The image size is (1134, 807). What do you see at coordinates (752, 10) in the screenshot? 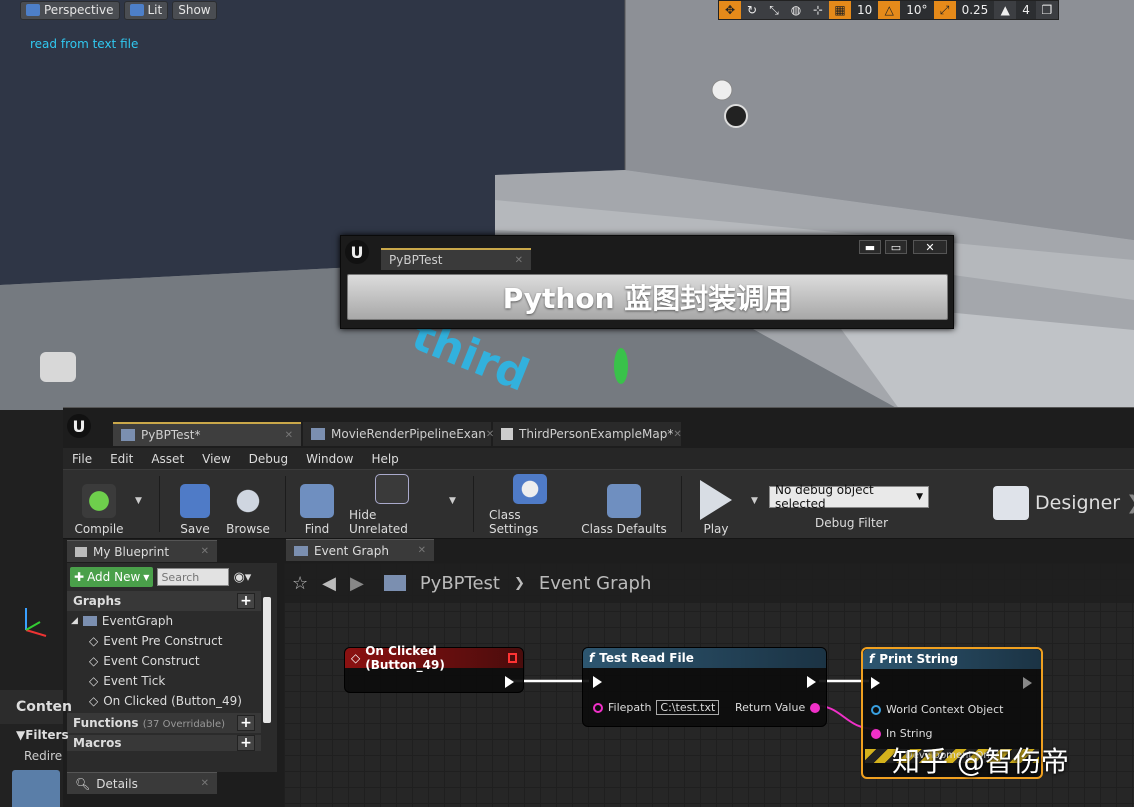
I see `rotate-icon: ↻` at bounding box center [752, 10].